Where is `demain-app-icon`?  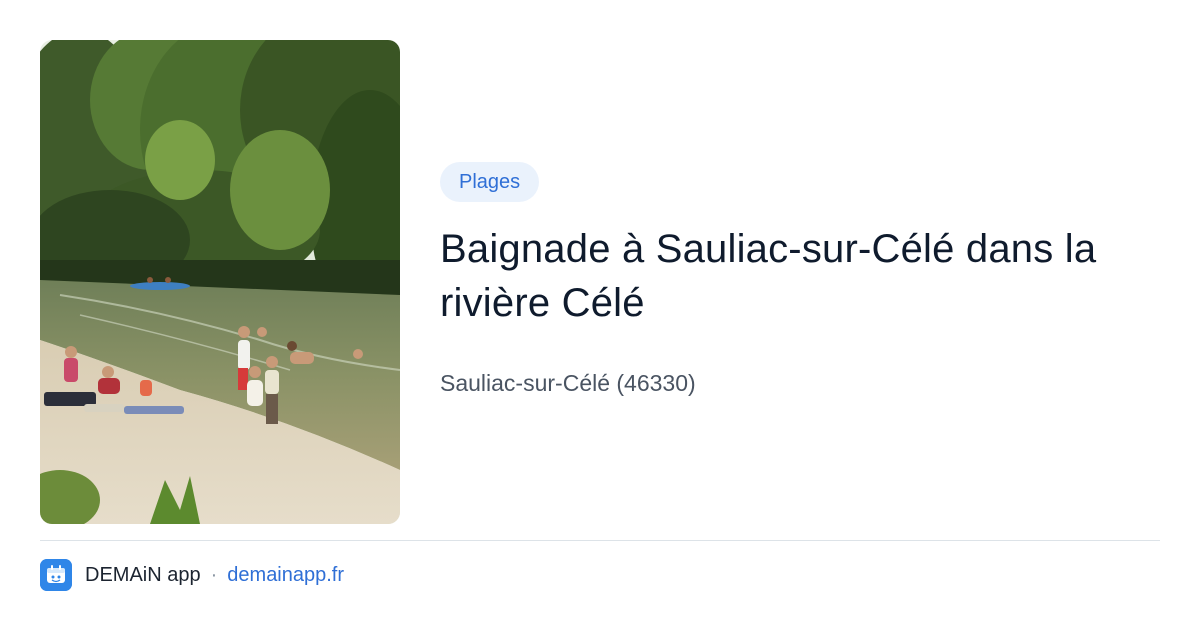
demain-app-icon is located at coordinates (56, 575).